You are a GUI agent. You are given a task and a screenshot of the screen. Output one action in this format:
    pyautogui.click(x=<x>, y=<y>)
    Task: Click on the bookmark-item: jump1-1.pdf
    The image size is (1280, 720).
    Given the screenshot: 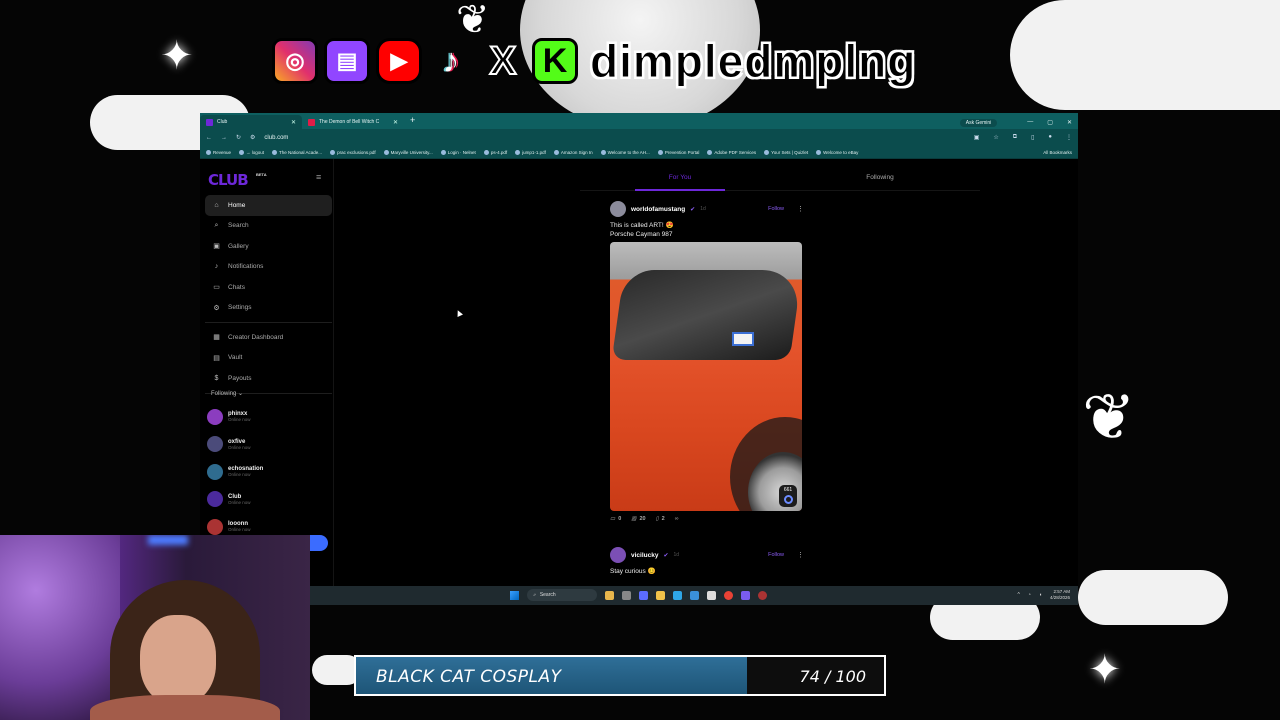 What is the action you would take?
    pyautogui.click(x=530, y=152)
    